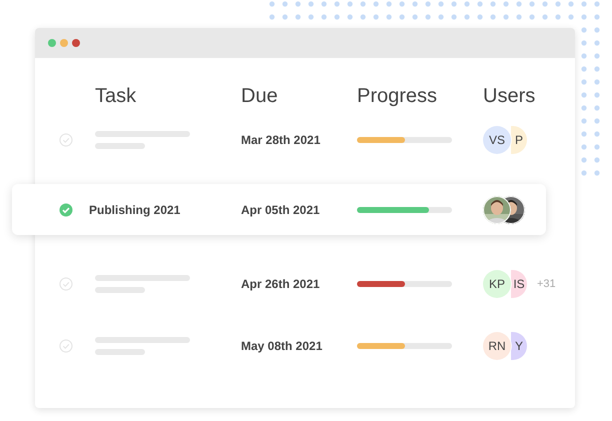 This screenshot has width=612, height=421. What do you see at coordinates (76, 43) in the screenshot?
I see `close-icon` at bounding box center [76, 43].